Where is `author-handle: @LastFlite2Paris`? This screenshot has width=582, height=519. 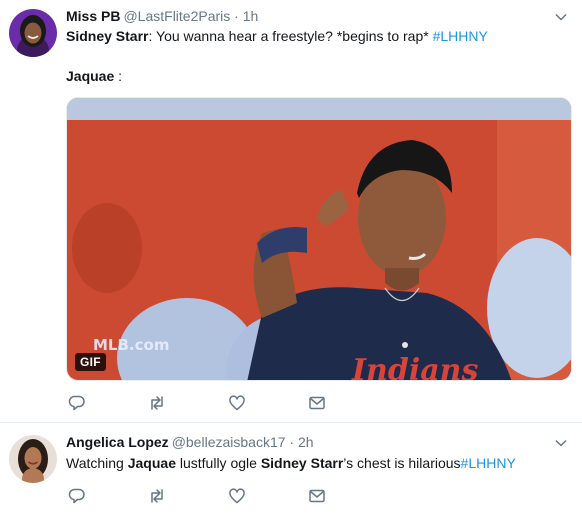
author-handle: @LastFlite2Paris is located at coordinates (176, 16).